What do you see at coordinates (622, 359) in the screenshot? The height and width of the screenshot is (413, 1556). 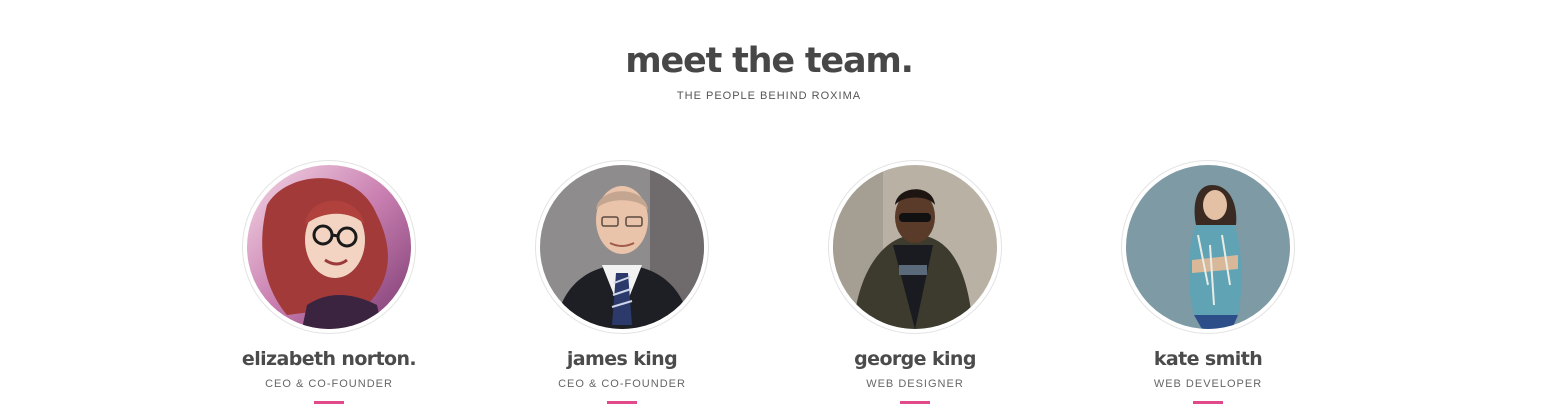 I see `member-name: james king` at bounding box center [622, 359].